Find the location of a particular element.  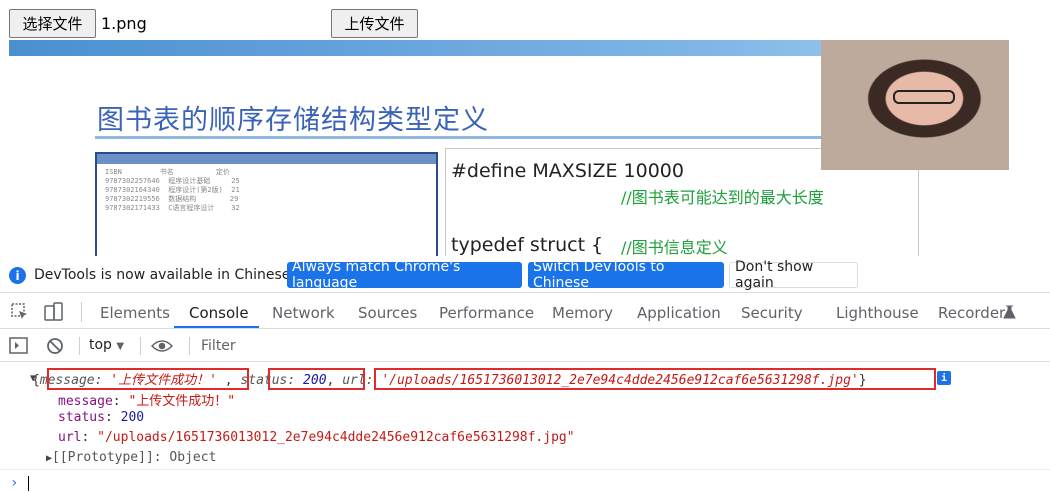

context-selector: top ▼ is located at coordinates (106, 345).